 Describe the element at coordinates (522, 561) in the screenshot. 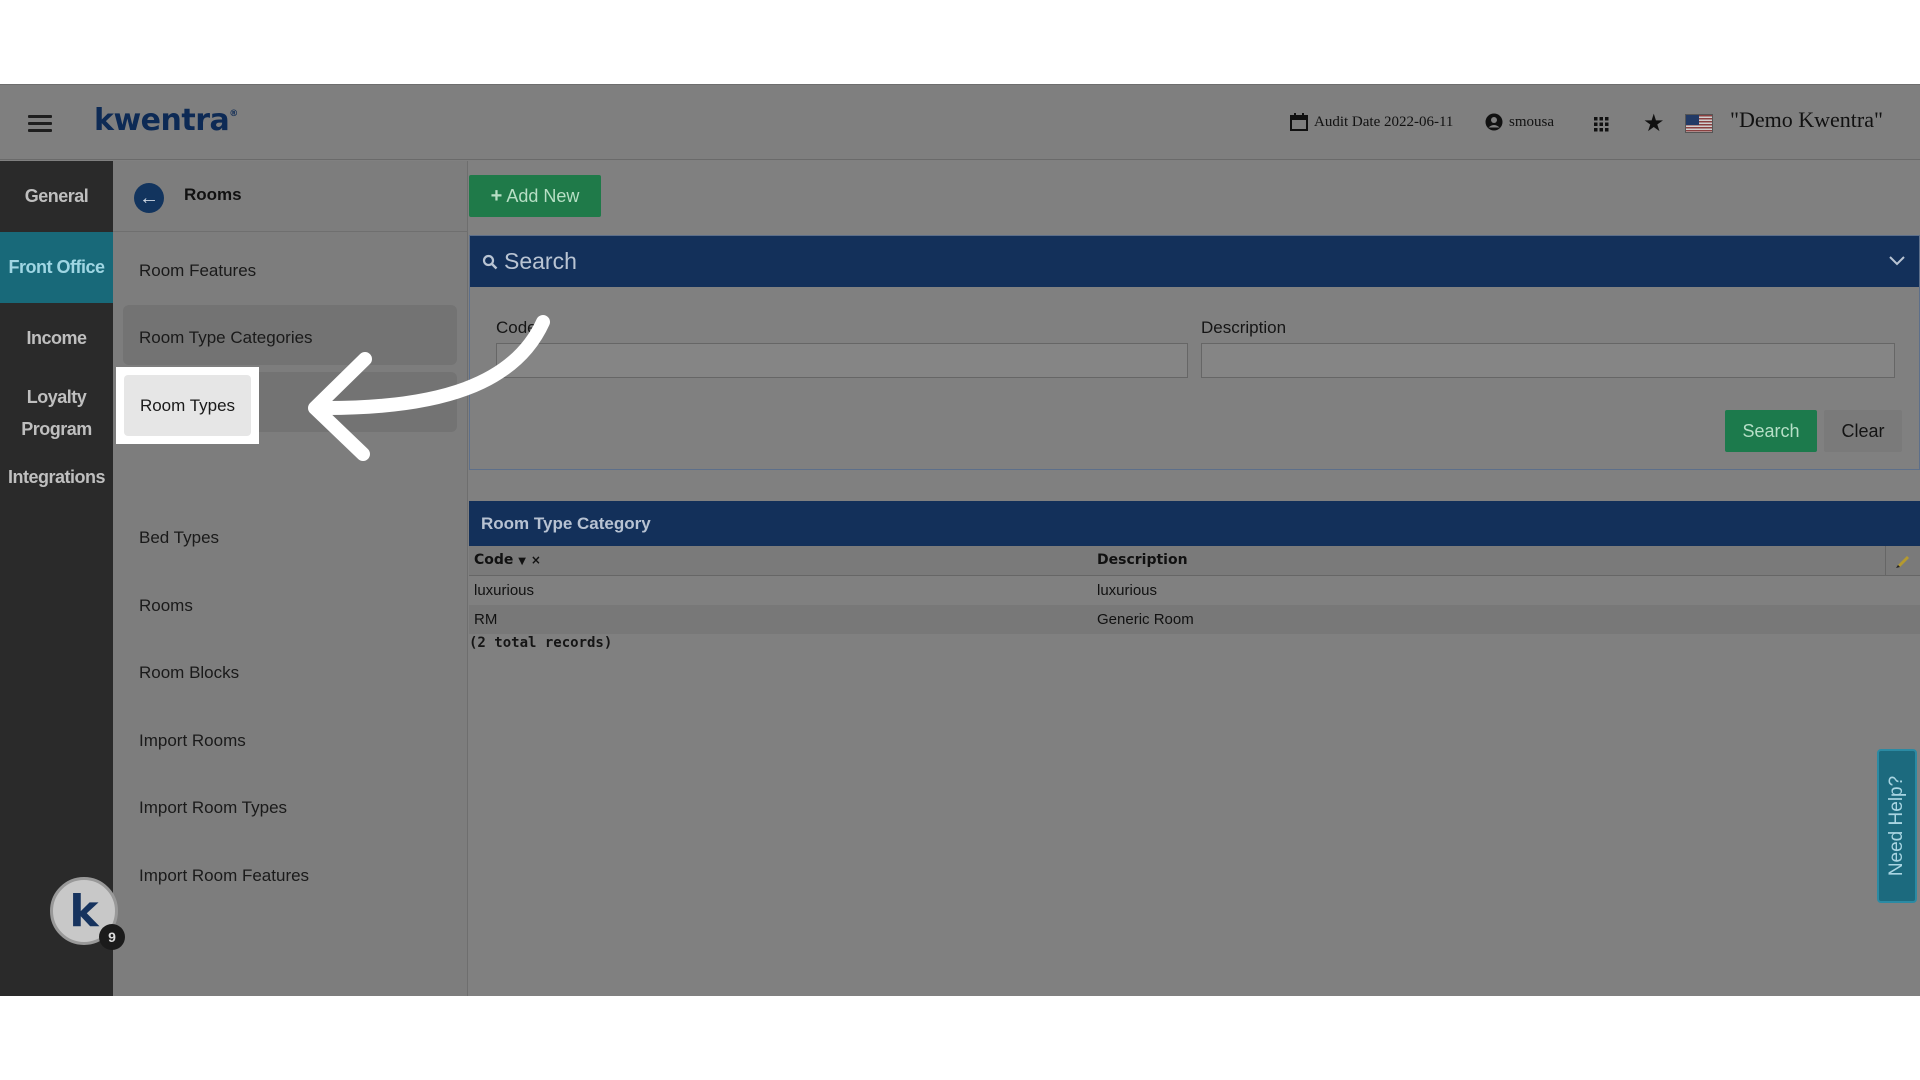

I see `sort-down-icon: ▼` at that location.